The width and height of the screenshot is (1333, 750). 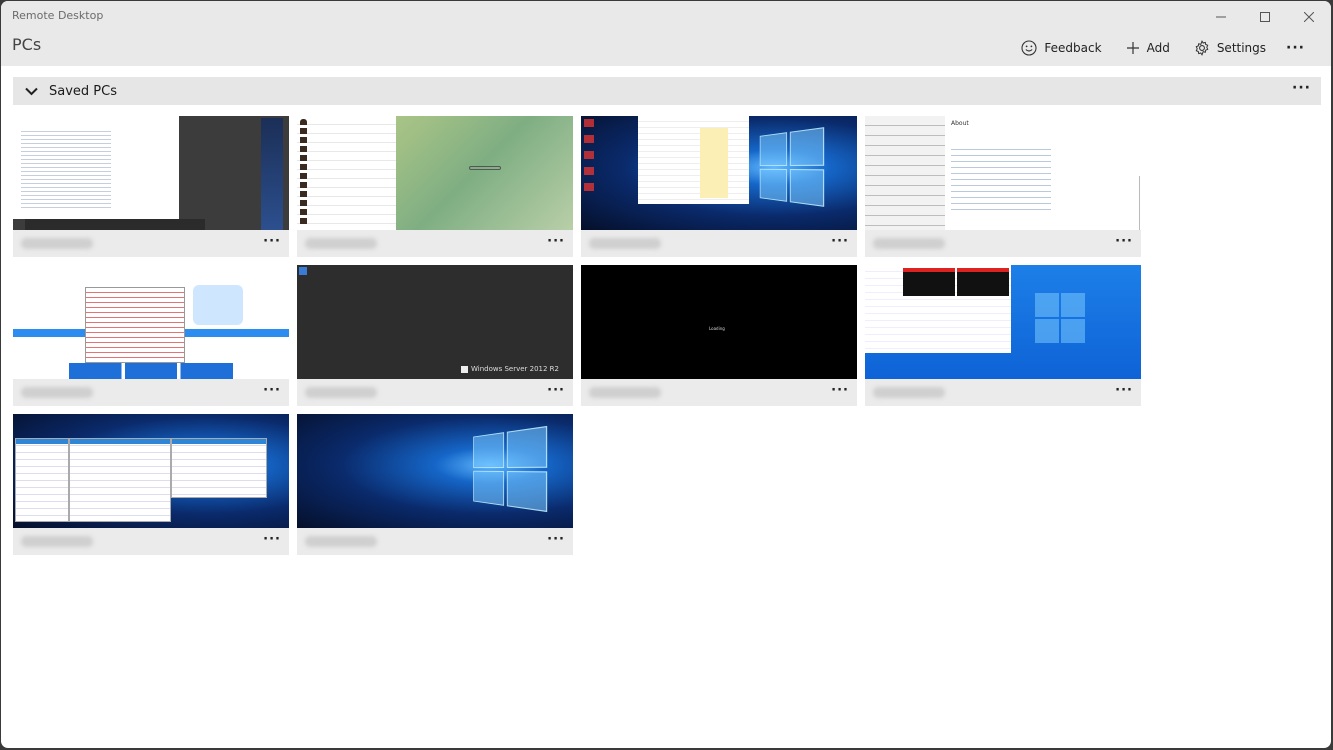 I want to click on minimize-icon, so click(x=1221, y=17).